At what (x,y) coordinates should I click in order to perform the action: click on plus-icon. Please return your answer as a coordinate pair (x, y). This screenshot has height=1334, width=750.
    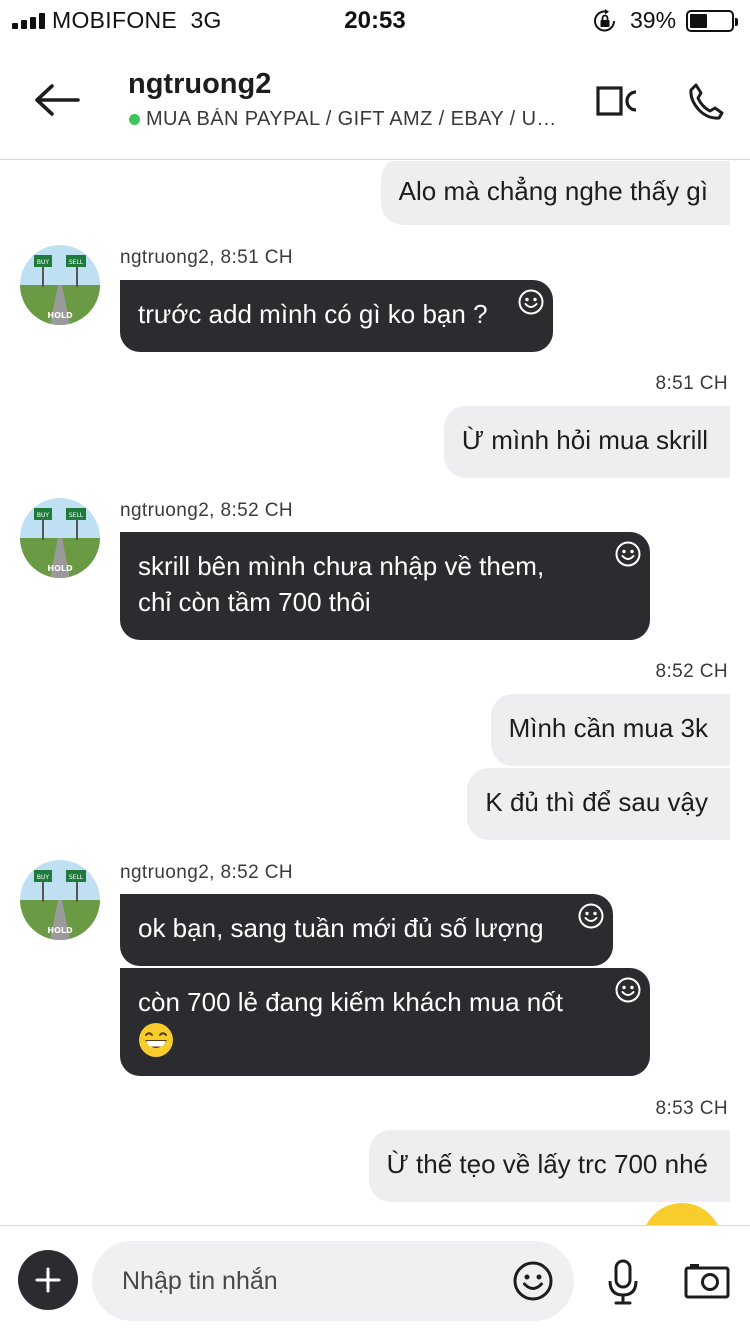
    Looking at the image, I should click on (48, 1280).